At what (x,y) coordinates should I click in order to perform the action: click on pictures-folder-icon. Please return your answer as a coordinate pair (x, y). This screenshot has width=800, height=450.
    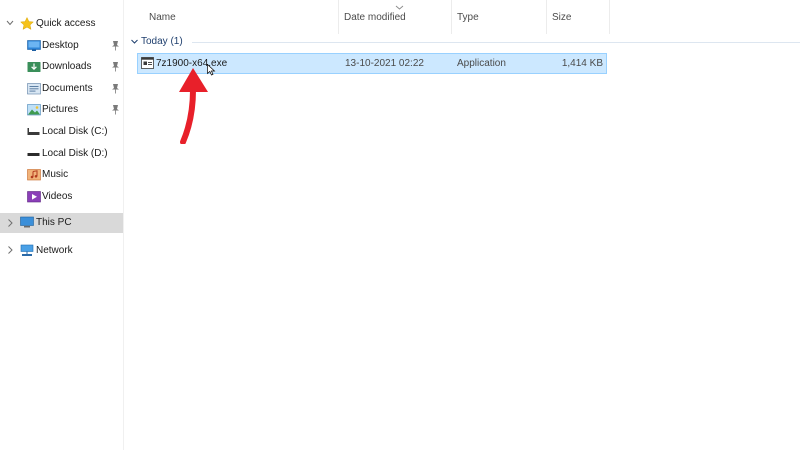
    Looking at the image, I should click on (34, 109).